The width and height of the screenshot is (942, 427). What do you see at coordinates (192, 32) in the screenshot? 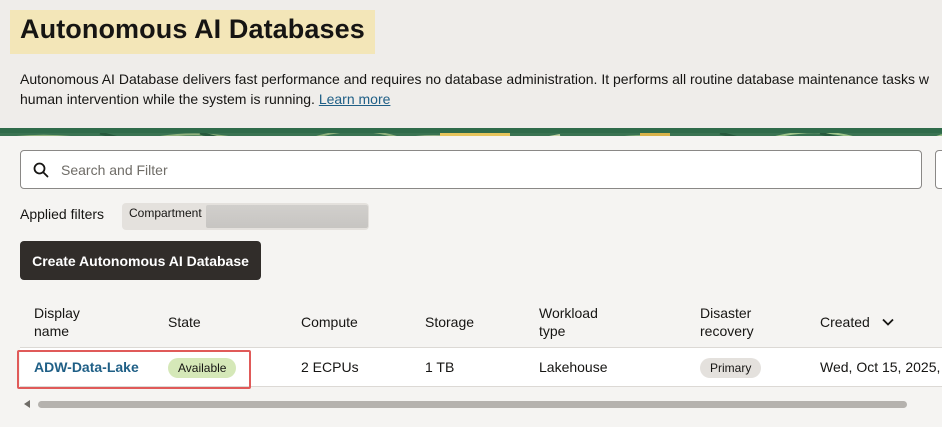
I see `page-title: Autonomous AI Databases` at bounding box center [192, 32].